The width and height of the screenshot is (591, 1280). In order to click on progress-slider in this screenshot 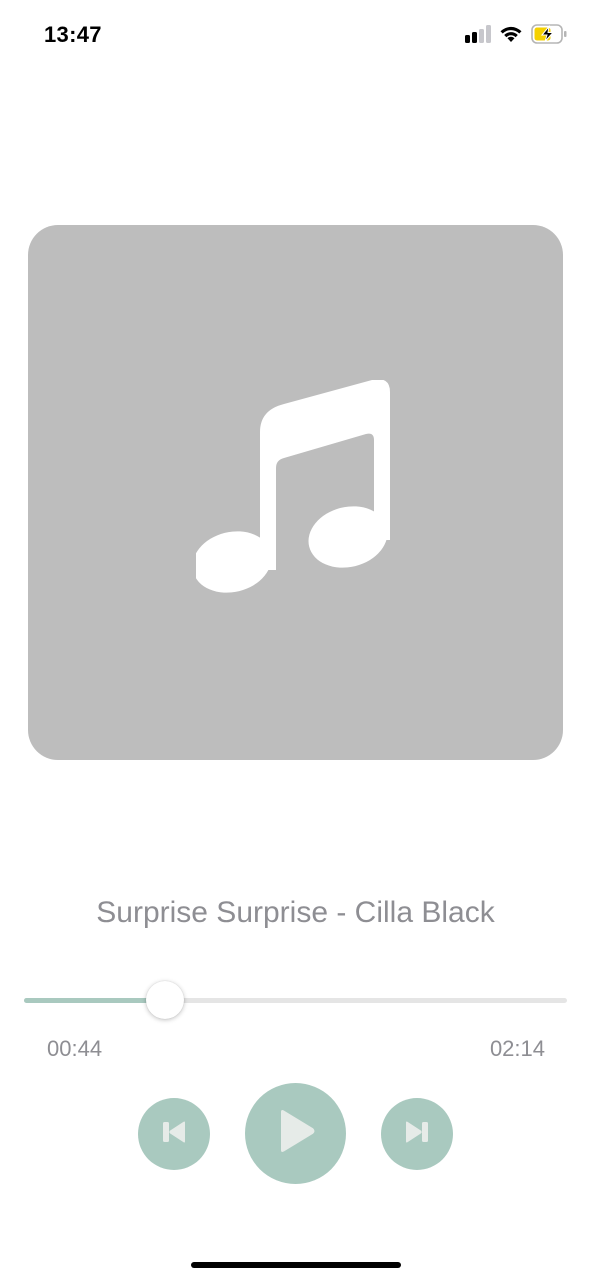, I will do `click(295, 1000)`.